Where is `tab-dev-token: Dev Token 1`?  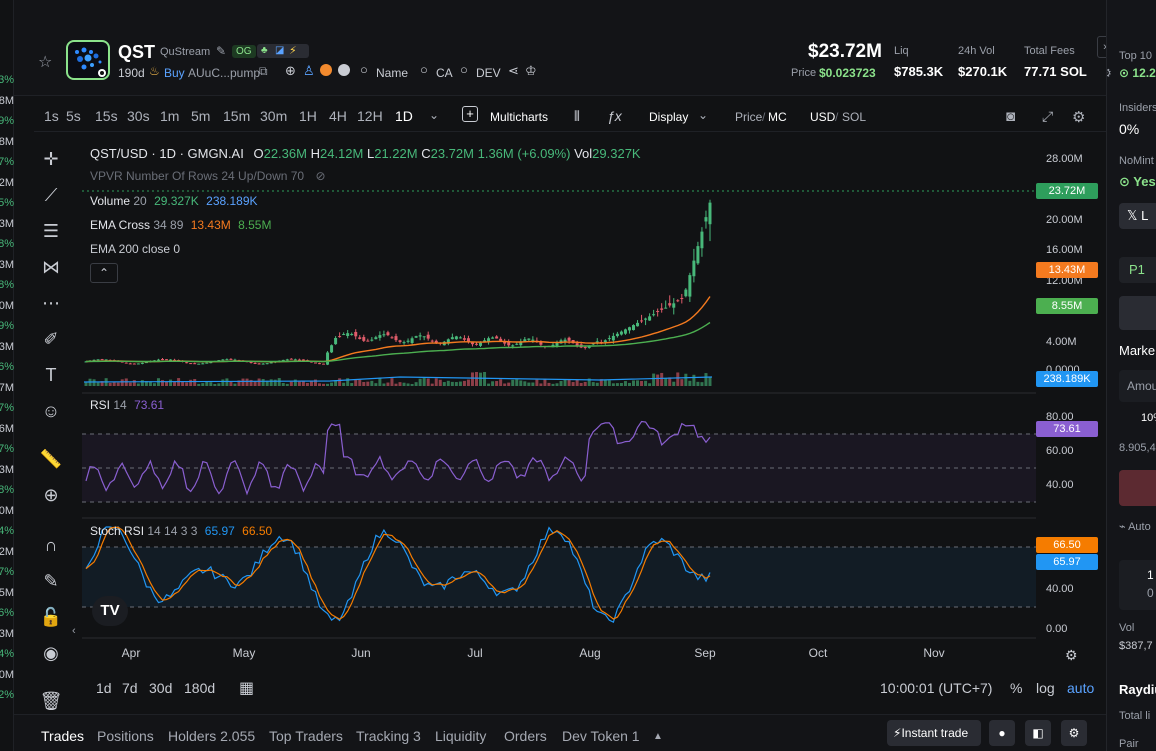
tab-dev-token: Dev Token 1 is located at coordinates (601, 736).